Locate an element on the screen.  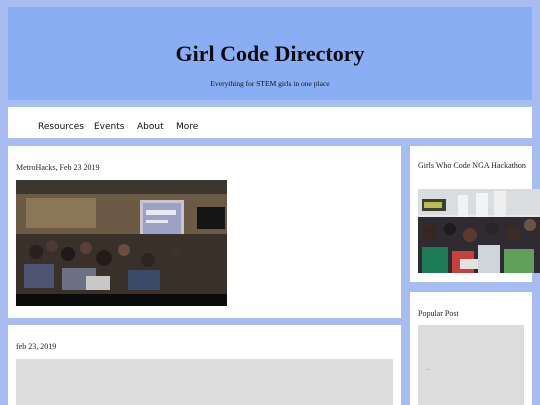
post-title: MetroHacks, Feb 23 2019 is located at coordinates (58, 167).